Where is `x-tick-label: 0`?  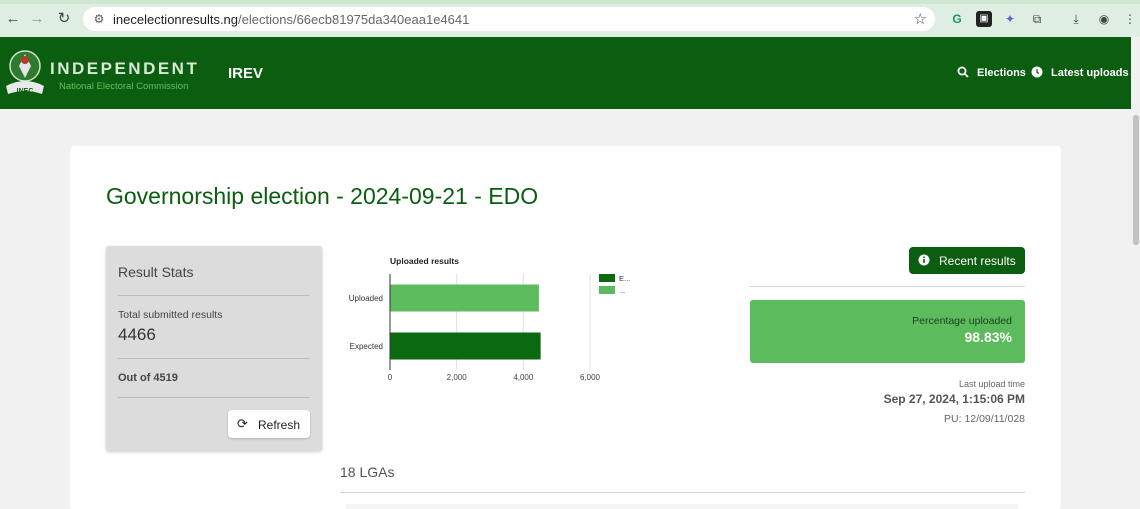
x-tick-label: 0 is located at coordinates (390, 377).